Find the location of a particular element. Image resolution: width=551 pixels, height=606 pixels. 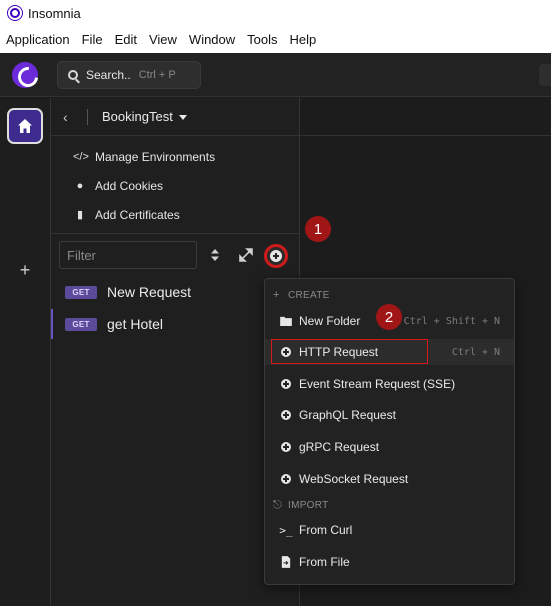

menu-item-shortcut: Ctrl + N is located at coordinates (475, 352).